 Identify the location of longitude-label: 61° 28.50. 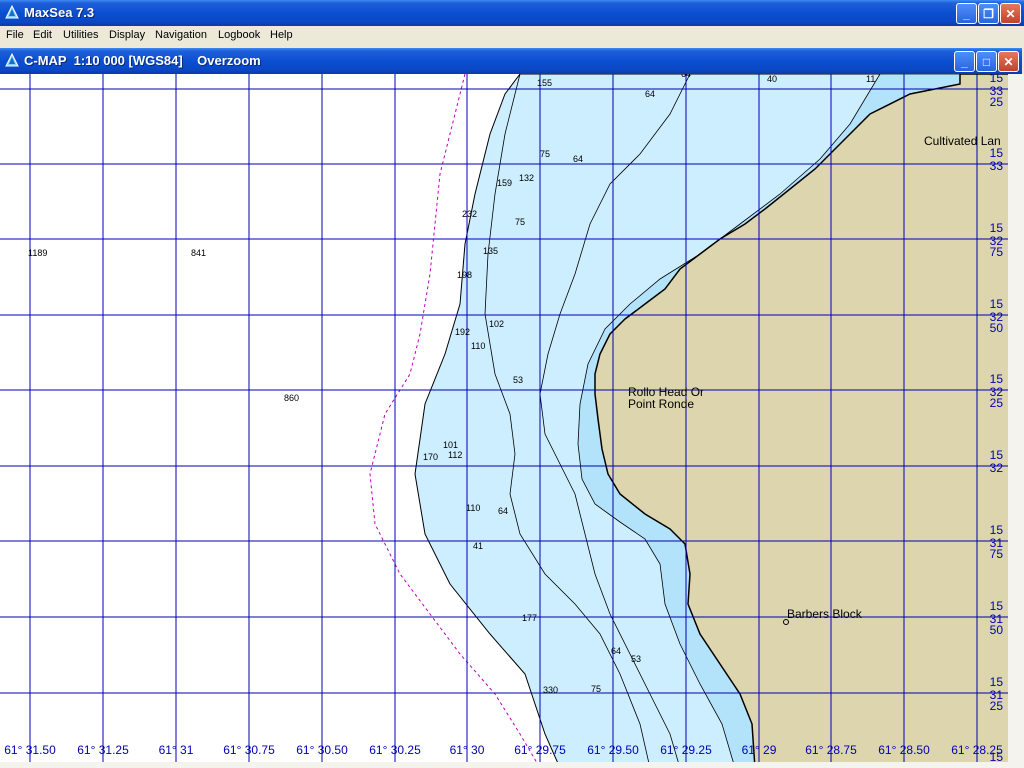
(904, 750).